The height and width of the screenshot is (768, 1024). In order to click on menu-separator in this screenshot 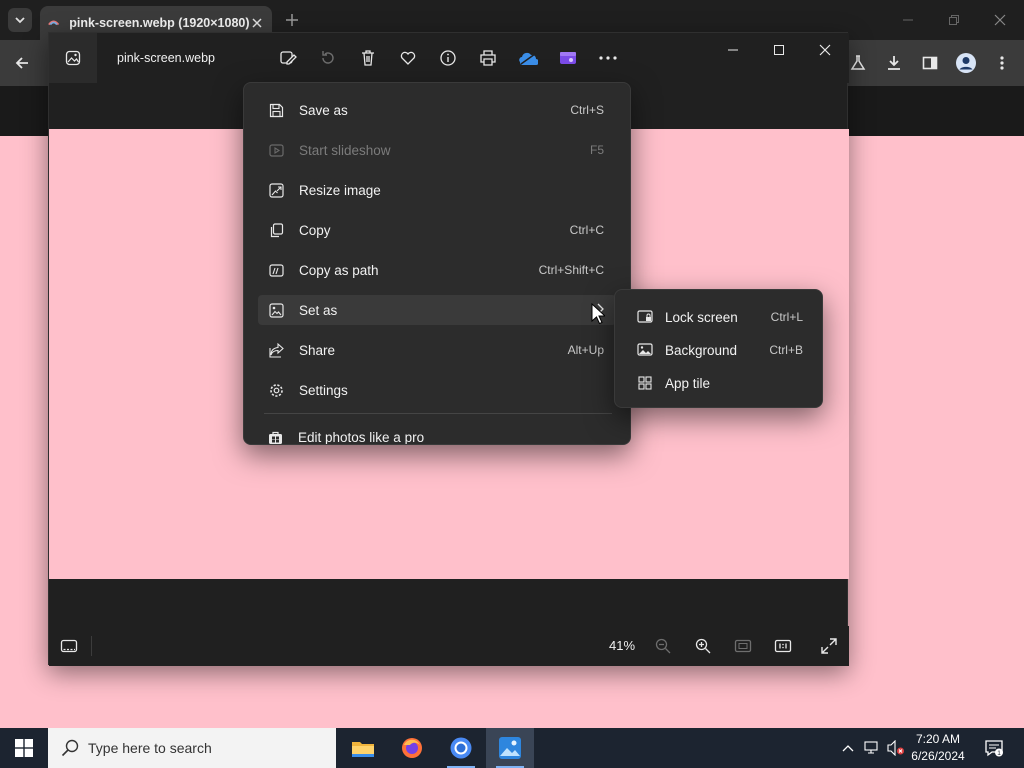, I will do `click(438, 413)`.